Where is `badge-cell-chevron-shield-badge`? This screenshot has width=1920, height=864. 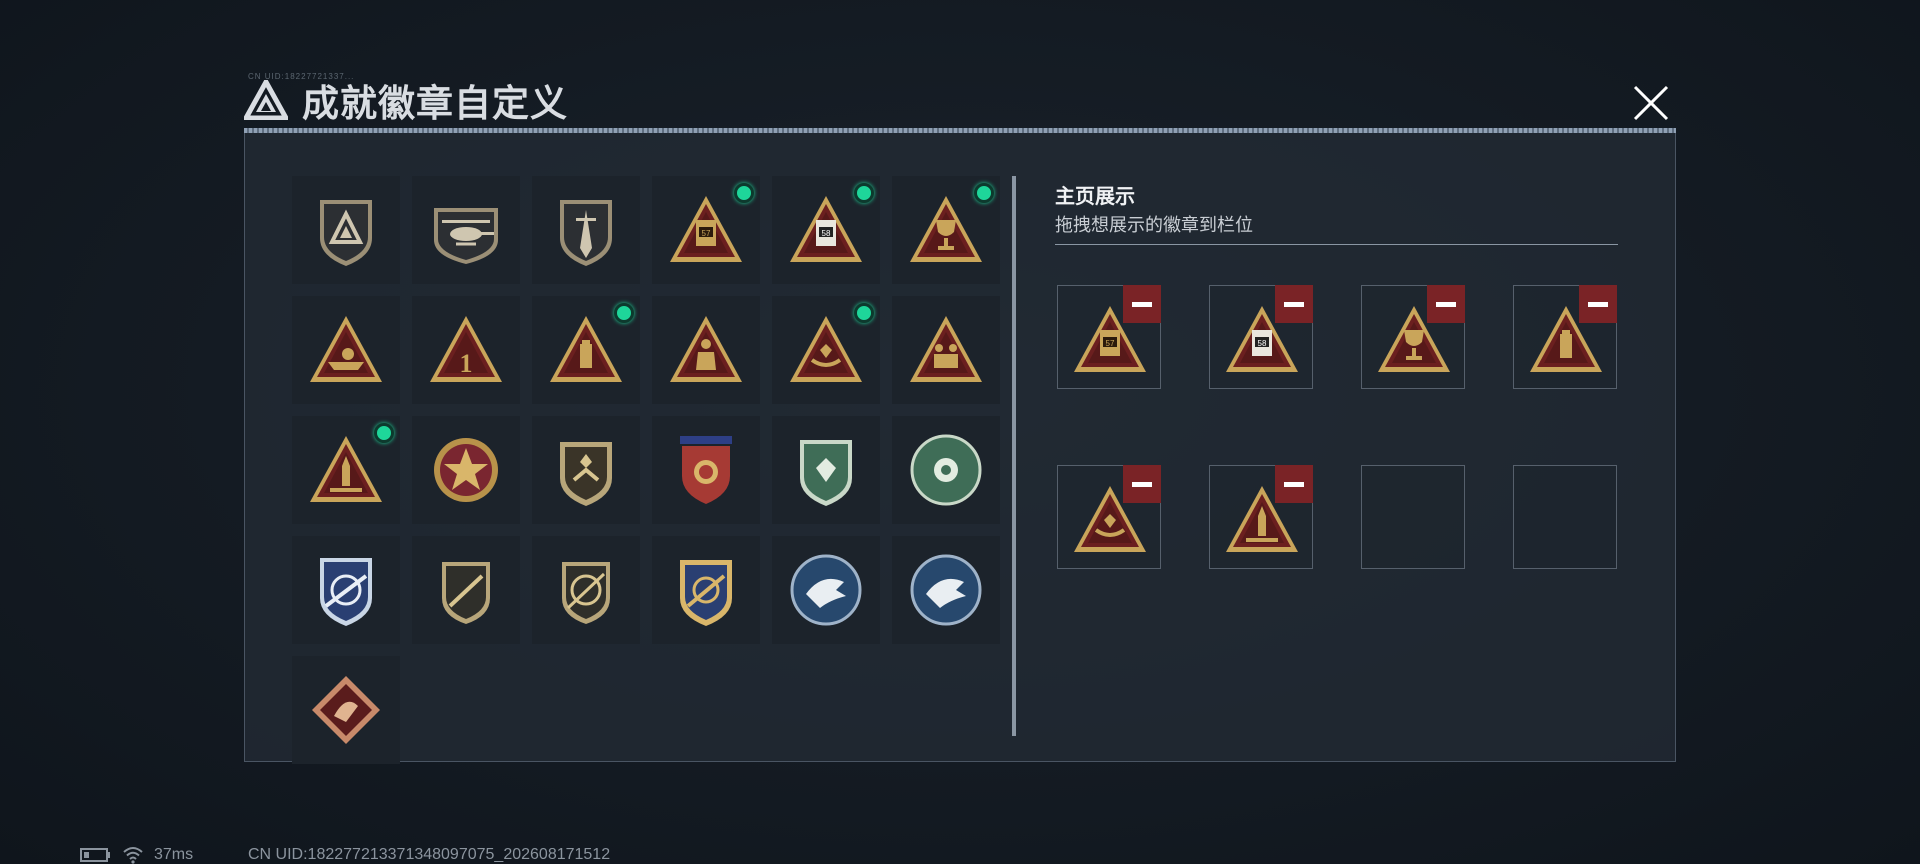 badge-cell-chevron-shield-badge is located at coordinates (586, 470).